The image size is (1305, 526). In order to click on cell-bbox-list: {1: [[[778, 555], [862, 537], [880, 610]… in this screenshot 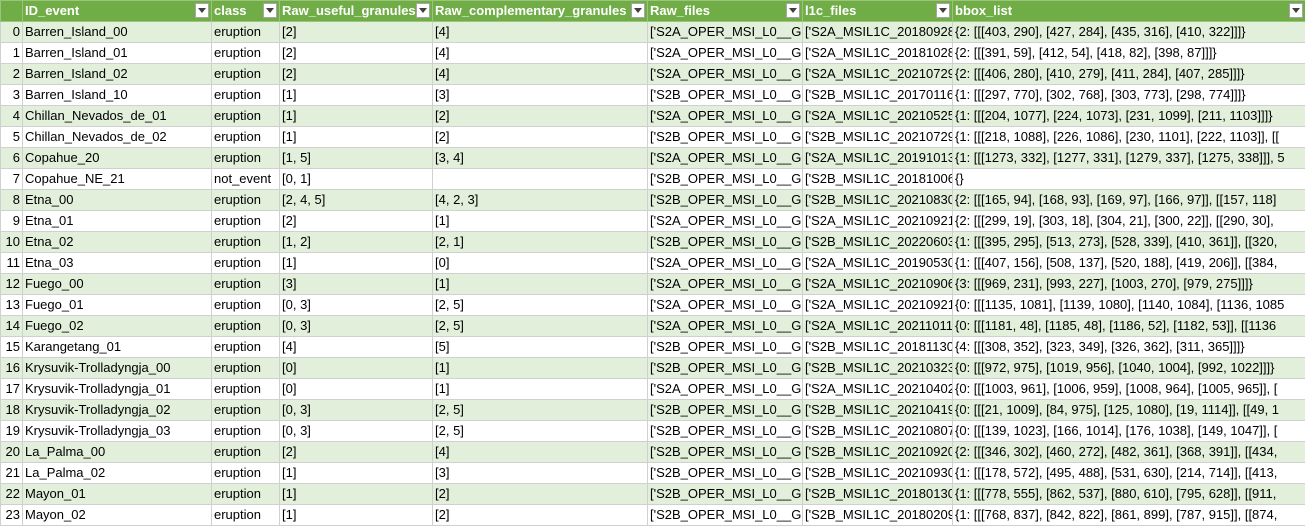, I will do `click(1129, 494)`.